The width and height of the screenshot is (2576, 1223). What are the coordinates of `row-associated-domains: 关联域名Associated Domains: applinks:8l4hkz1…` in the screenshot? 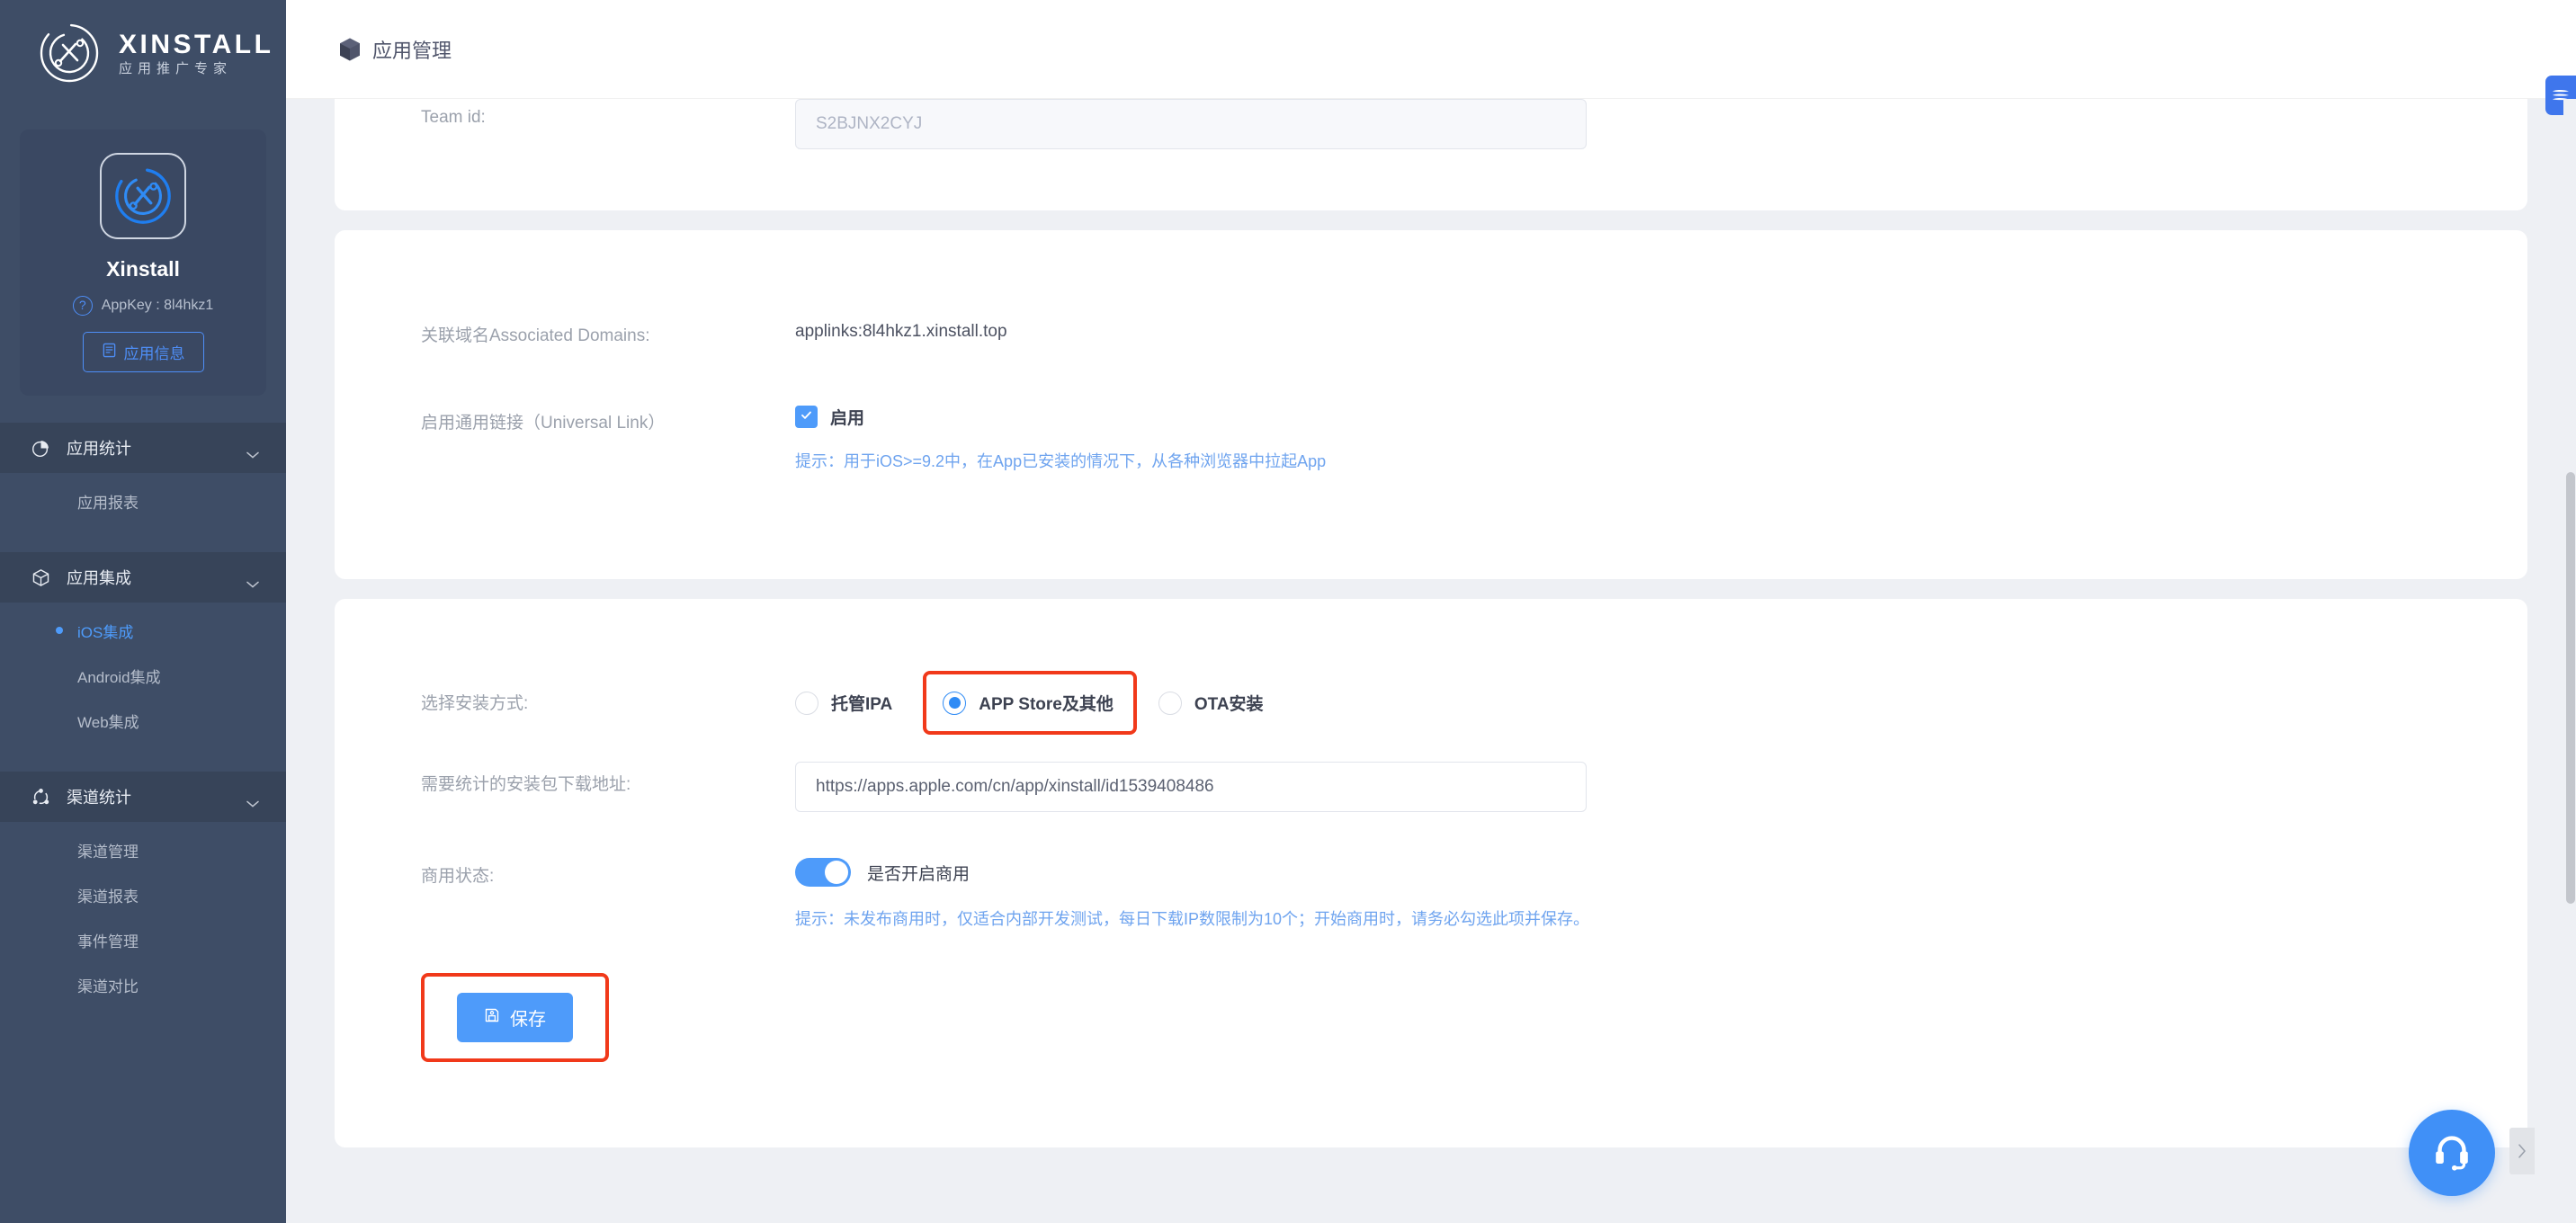 It's located at (1431, 288).